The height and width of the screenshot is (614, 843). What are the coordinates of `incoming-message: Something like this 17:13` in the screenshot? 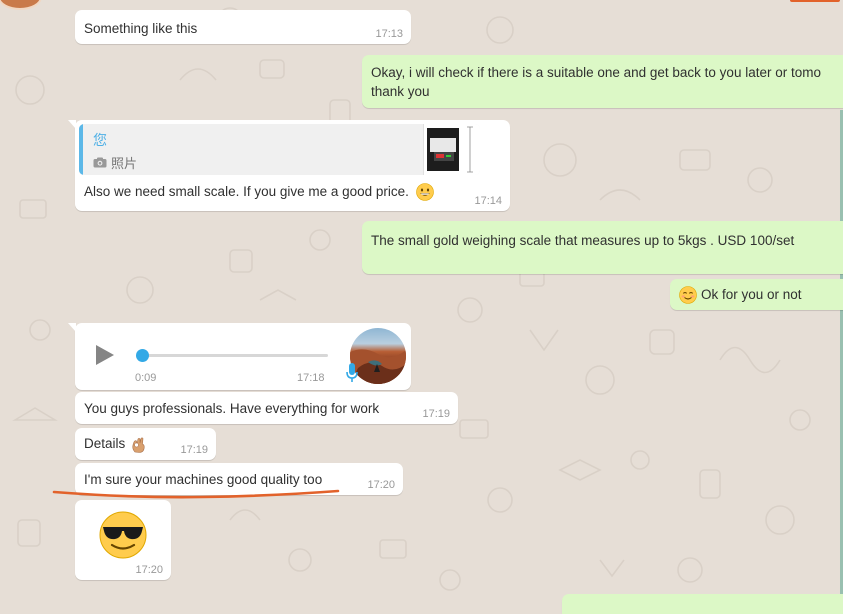 It's located at (243, 27).